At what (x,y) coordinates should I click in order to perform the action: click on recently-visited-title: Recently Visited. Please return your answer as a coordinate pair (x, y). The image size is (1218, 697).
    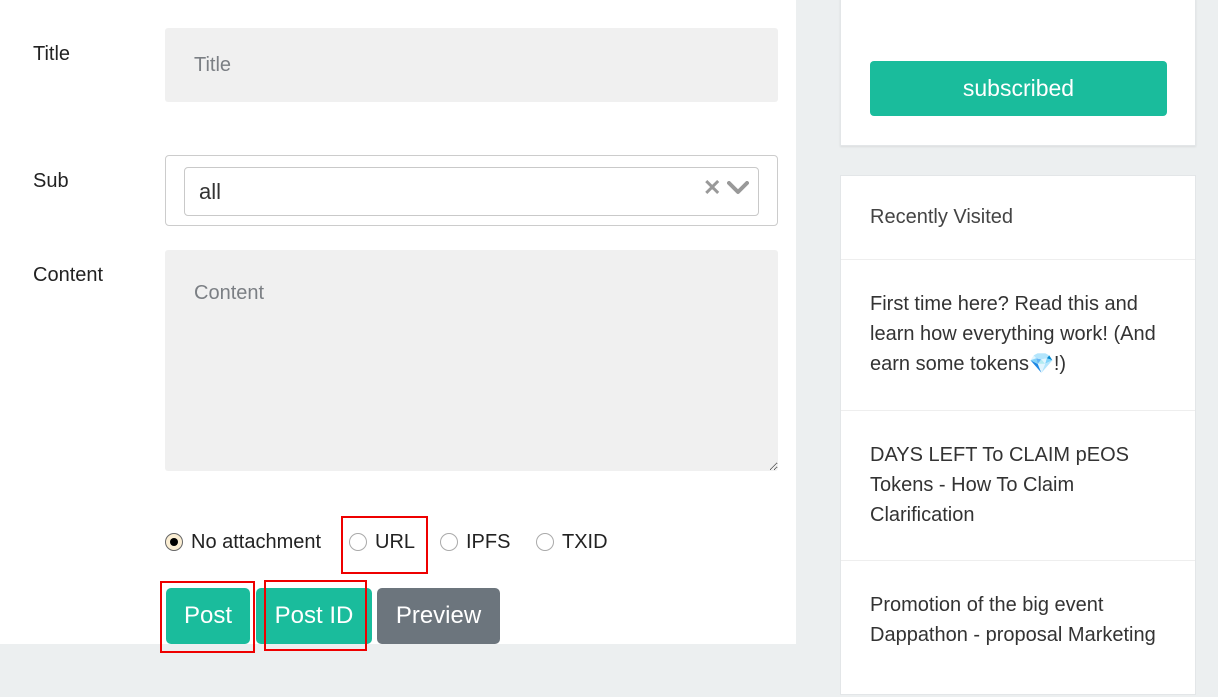
    Looking at the image, I should click on (1018, 218).